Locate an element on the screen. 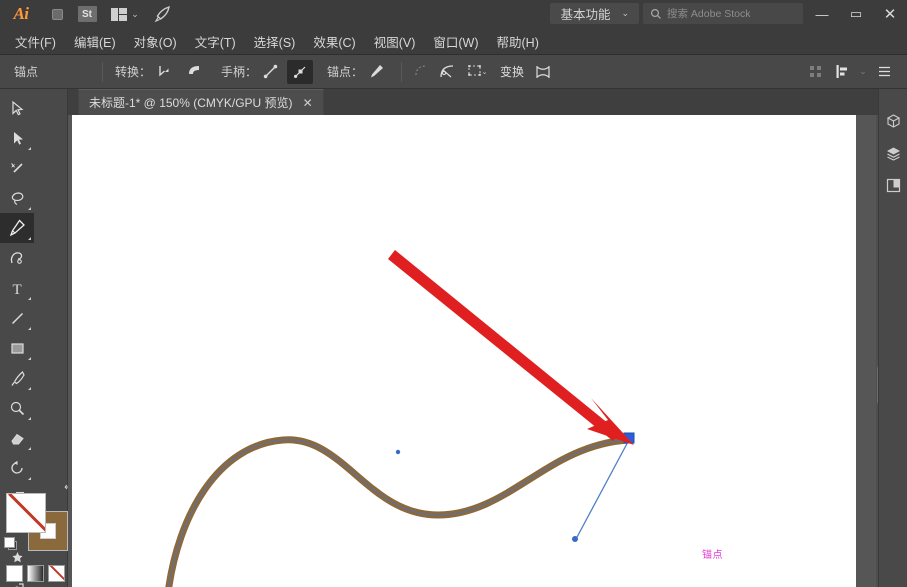  handles-group is located at coordinates (285, 71).